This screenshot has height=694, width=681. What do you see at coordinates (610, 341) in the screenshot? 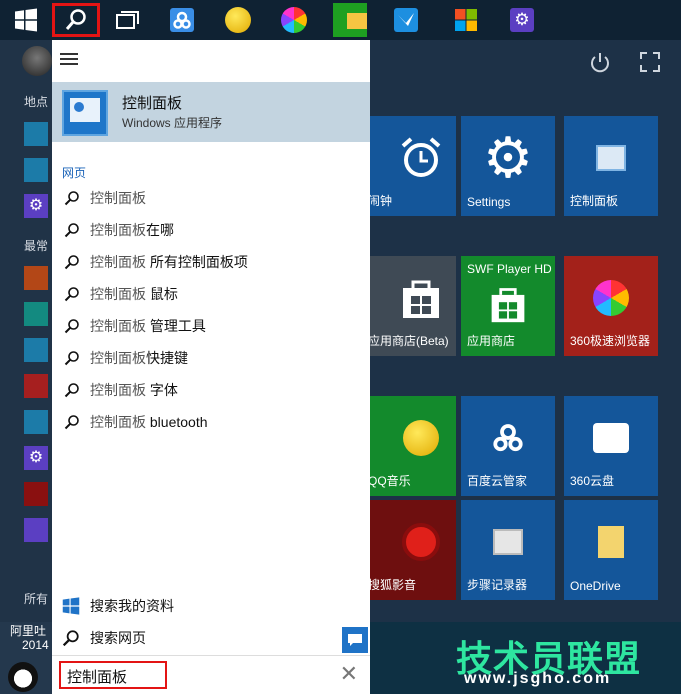
I see `tile-label: 360极速浏览器` at bounding box center [610, 341].